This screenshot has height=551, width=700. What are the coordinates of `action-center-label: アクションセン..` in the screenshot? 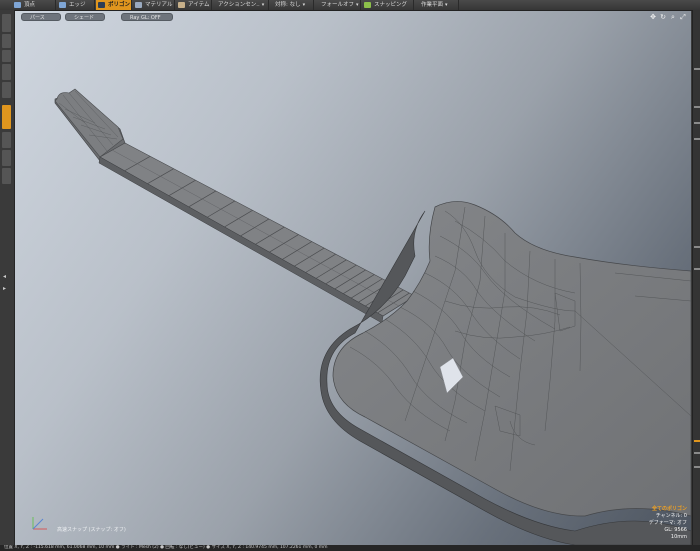 It's located at (239, 5).